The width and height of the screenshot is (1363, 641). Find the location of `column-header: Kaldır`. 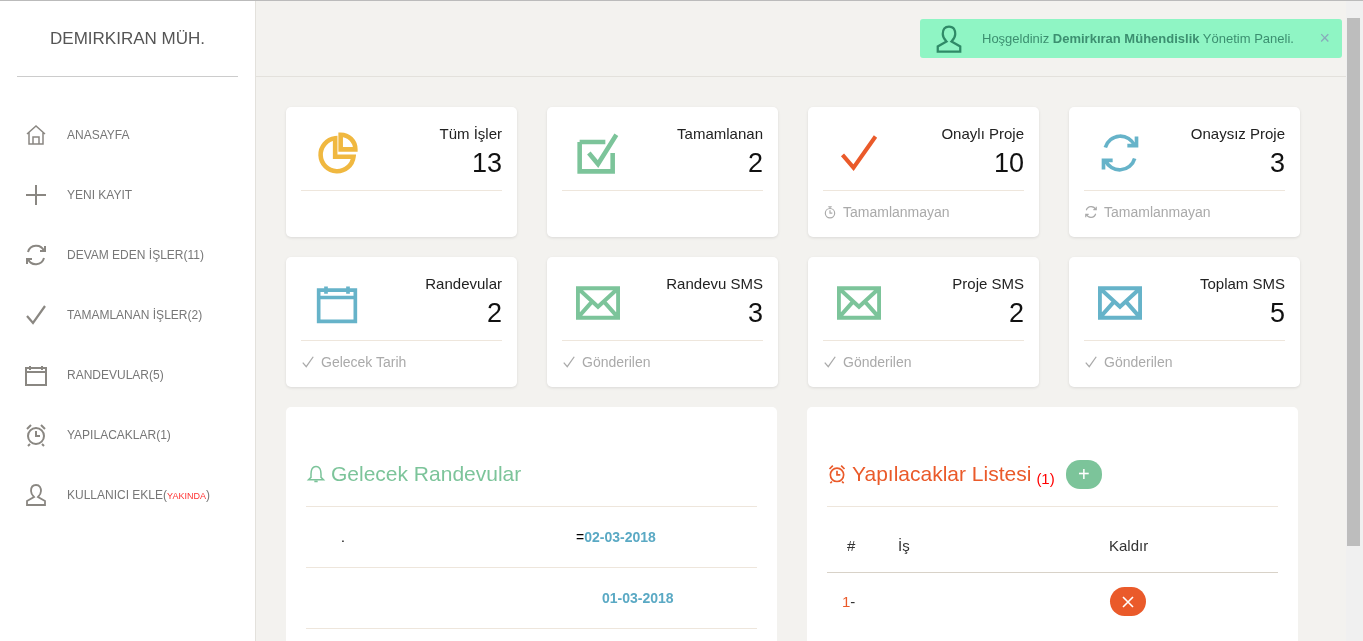

column-header: Kaldır is located at coordinates (1193, 546).